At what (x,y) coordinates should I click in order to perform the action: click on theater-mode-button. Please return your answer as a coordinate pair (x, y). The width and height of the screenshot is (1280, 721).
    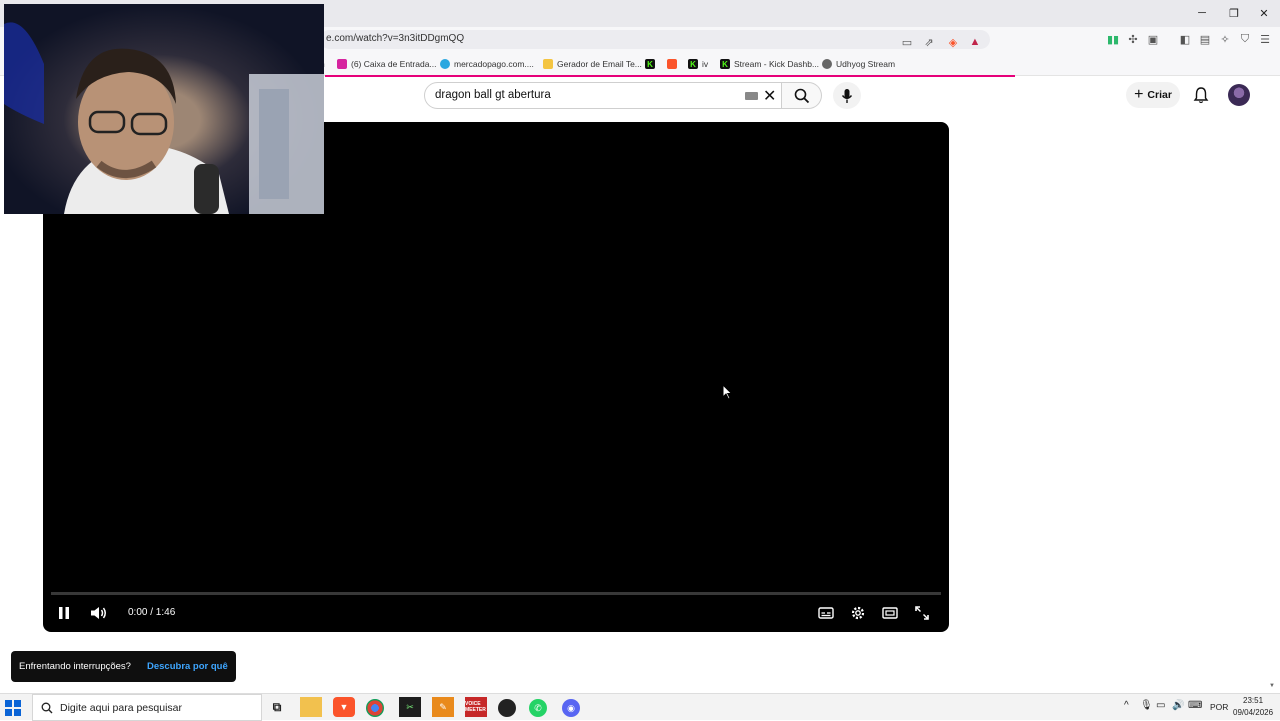
    Looking at the image, I should click on (890, 613).